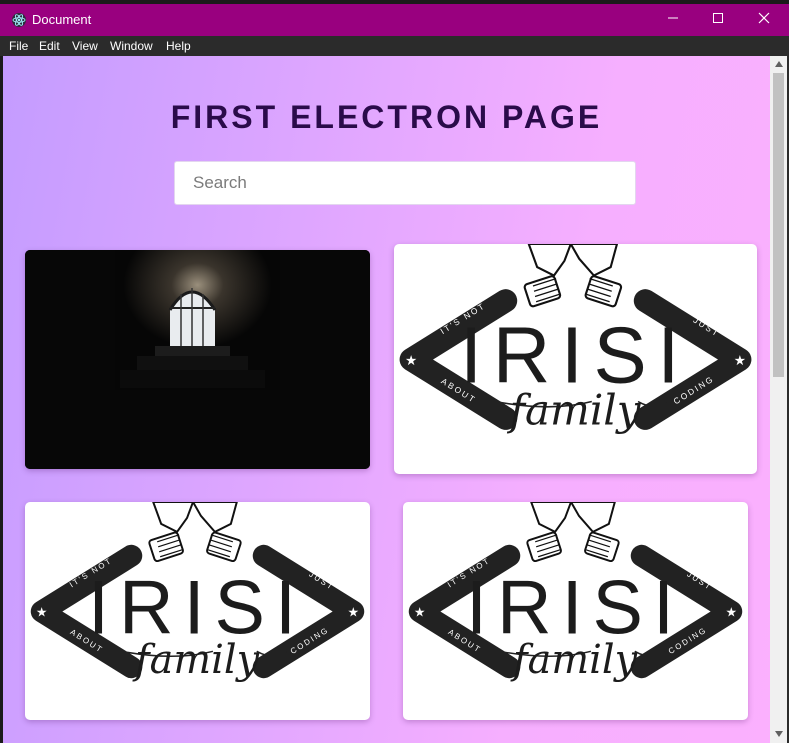 This screenshot has height=743, width=789. What do you see at coordinates (405, 183) in the screenshot?
I see `search-input` at bounding box center [405, 183].